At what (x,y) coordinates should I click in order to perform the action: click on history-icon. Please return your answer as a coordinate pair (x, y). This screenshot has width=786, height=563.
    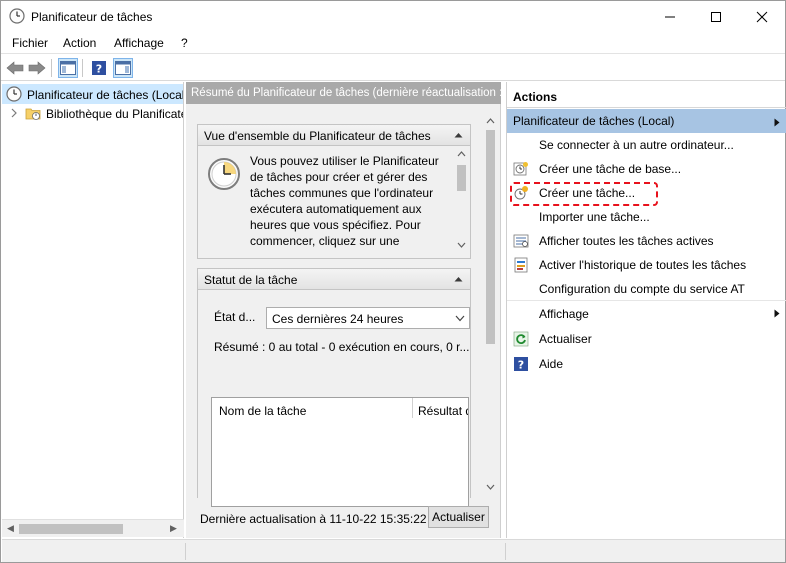
    Looking at the image, I should click on (521, 265).